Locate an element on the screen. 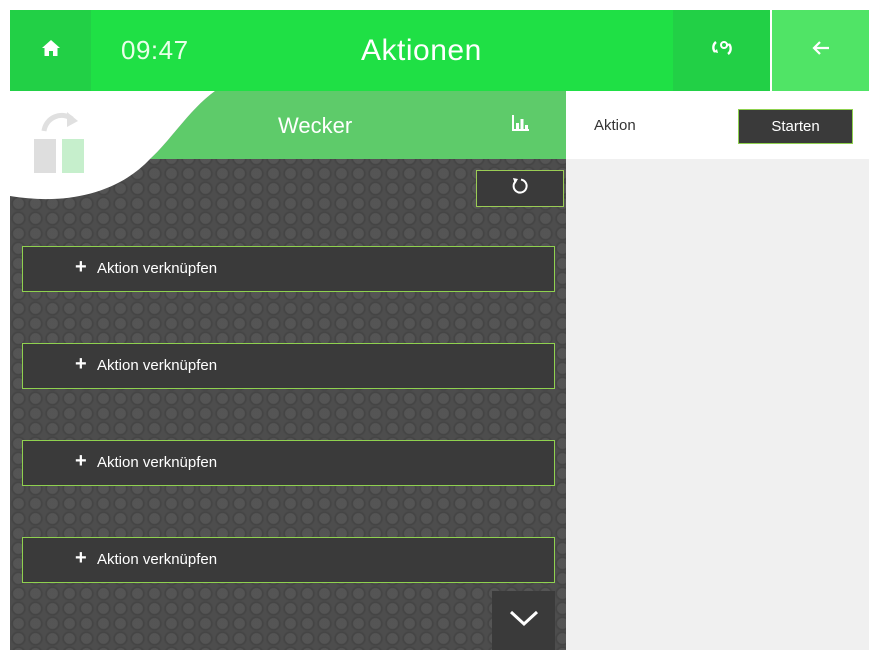  link-action-button-1: + Aktion verknüpfen is located at coordinates (288, 269).